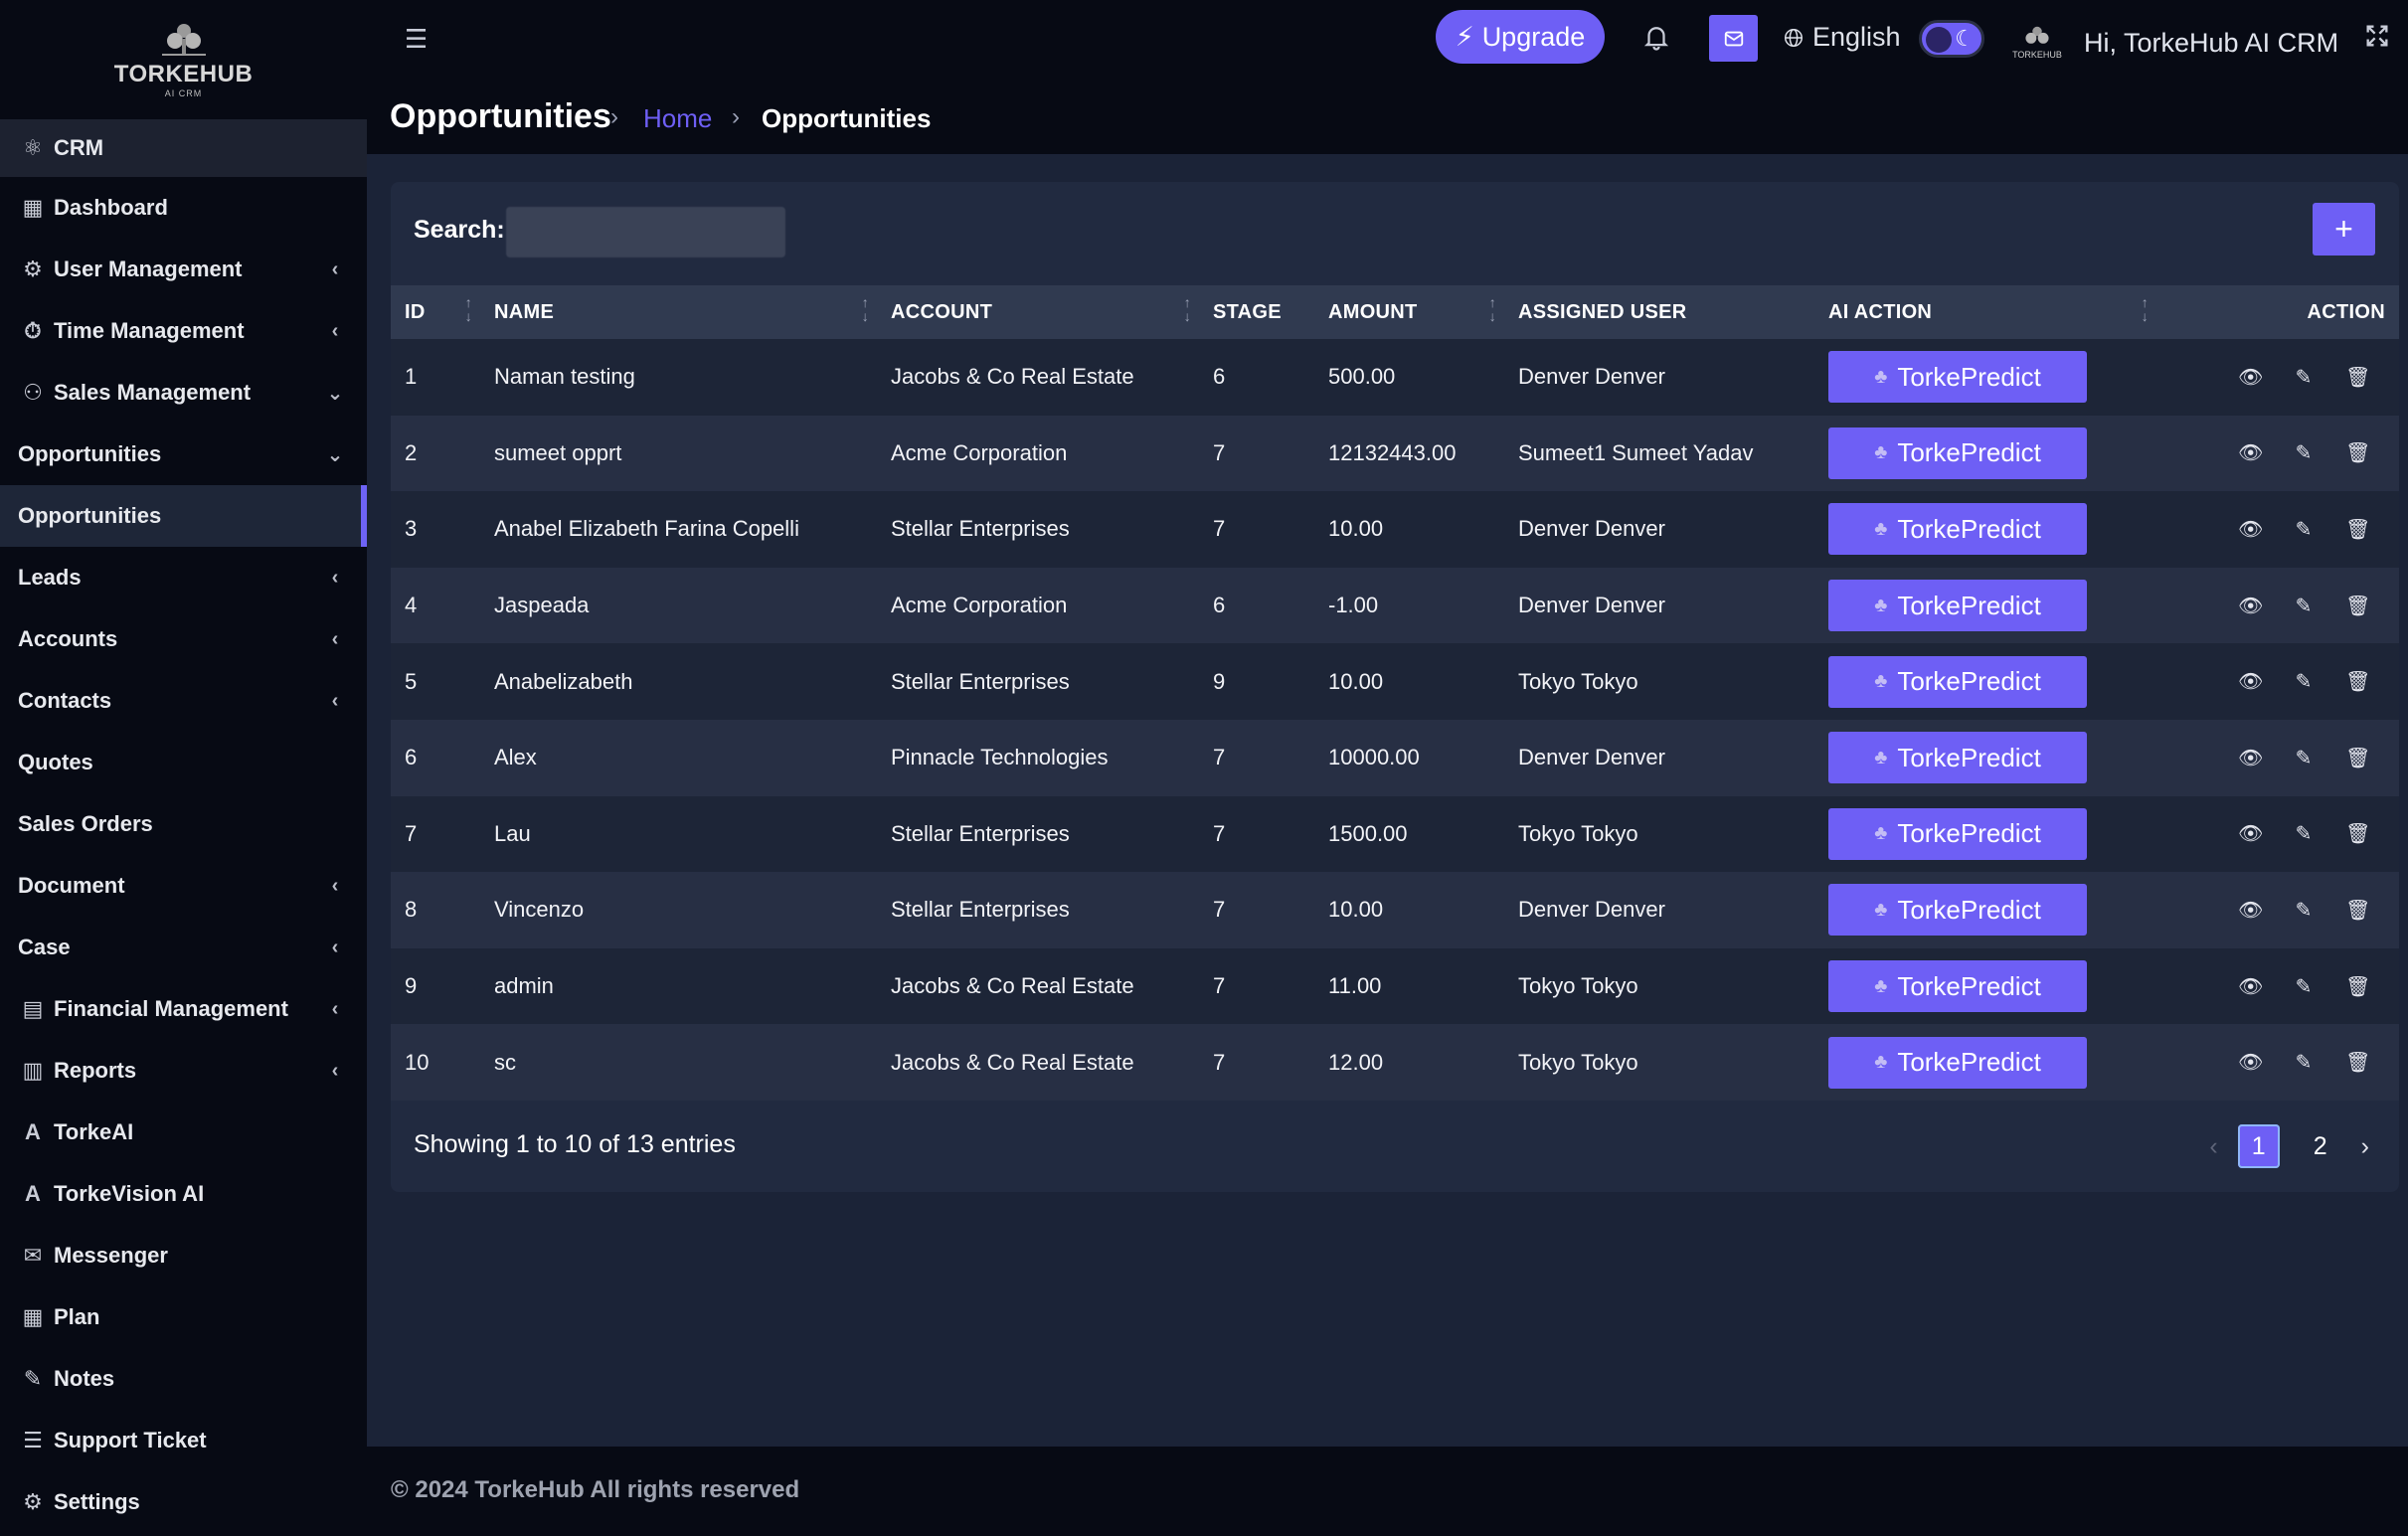 The width and height of the screenshot is (2408, 1536). What do you see at coordinates (183, 1255) in the screenshot?
I see `sidebar-item-messenger: ✉ Messenger` at bounding box center [183, 1255].